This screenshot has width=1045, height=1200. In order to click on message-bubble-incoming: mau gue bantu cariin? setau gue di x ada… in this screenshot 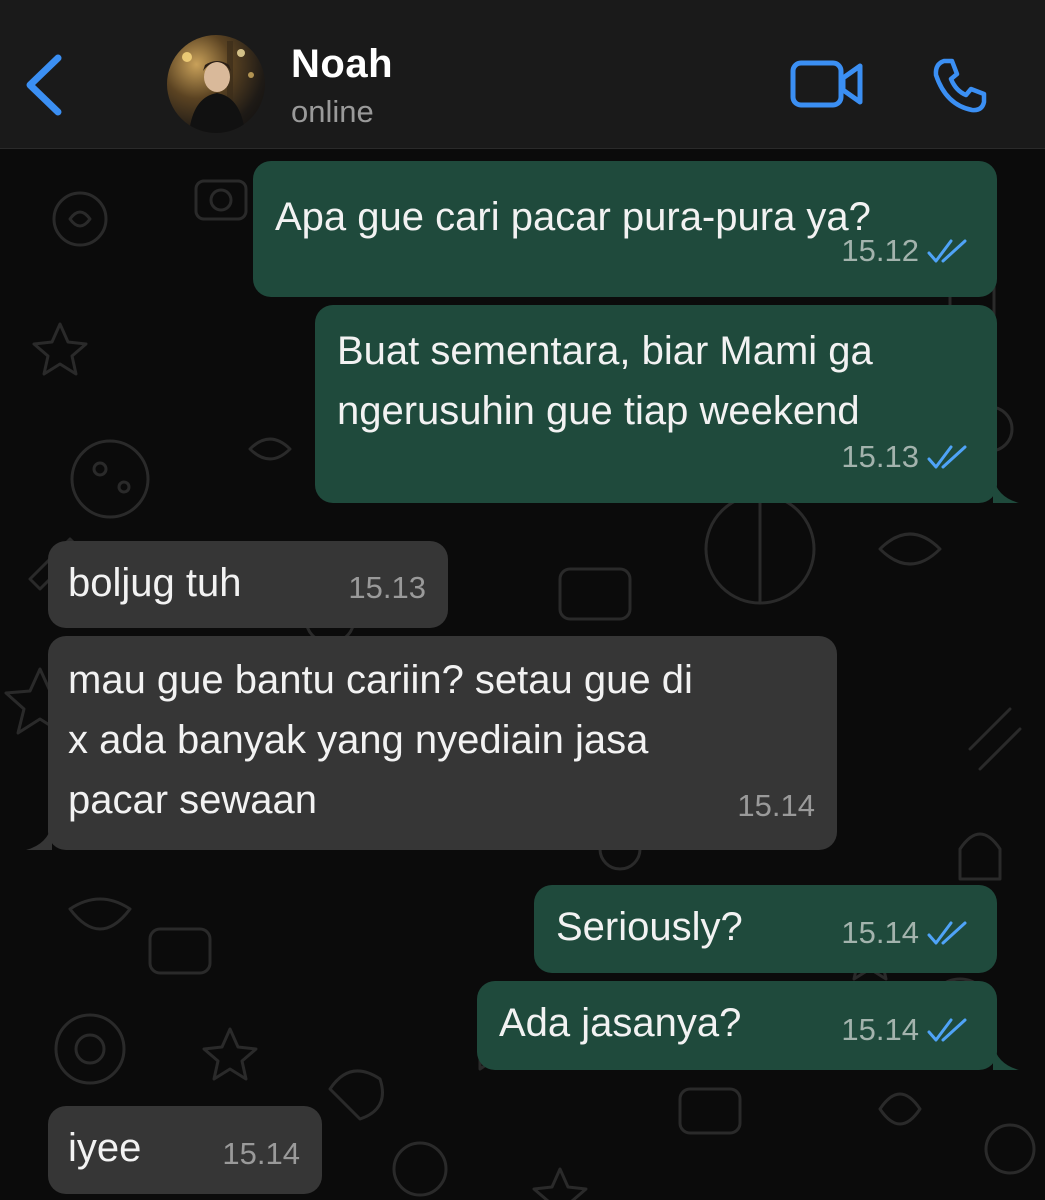, I will do `click(431, 743)`.